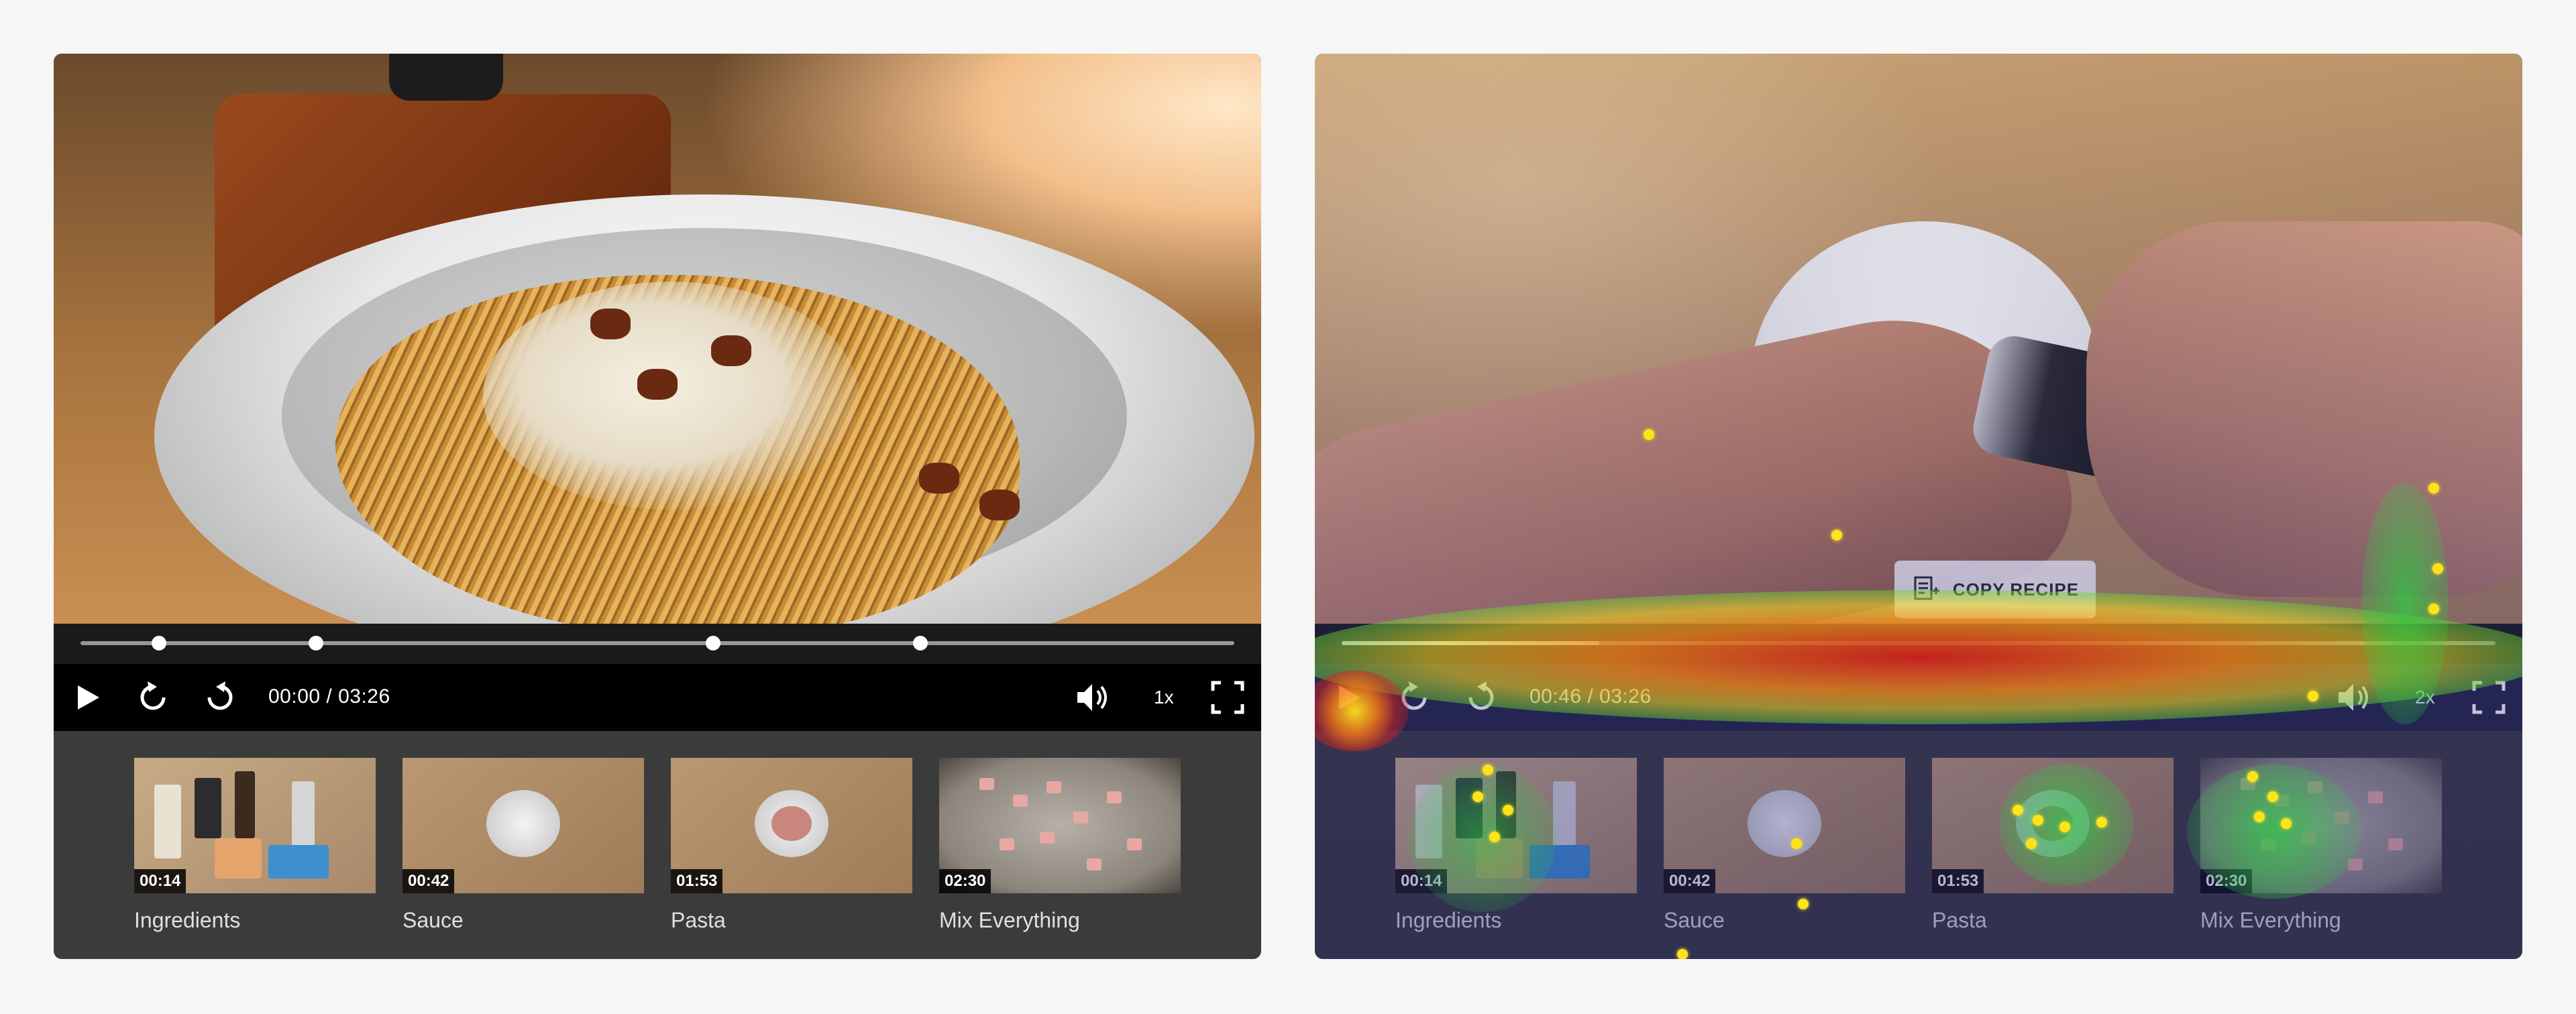 The width and height of the screenshot is (2576, 1014). What do you see at coordinates (657, 697) in the screenshot?
I see `control-bar: 00:00 / 03:26 1x` at bounding box center [657, 697].